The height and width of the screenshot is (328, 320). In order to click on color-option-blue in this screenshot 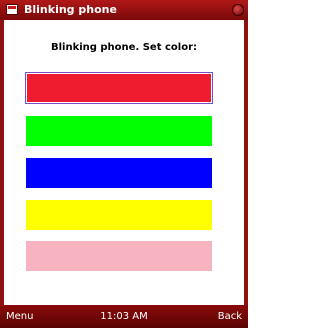, I will do `click(119, 173)`.